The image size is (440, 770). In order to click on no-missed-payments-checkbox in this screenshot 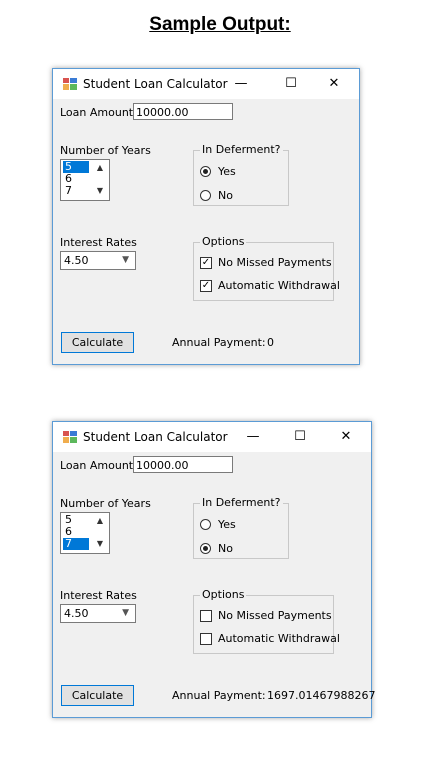, I will do `click(206, 616)`.